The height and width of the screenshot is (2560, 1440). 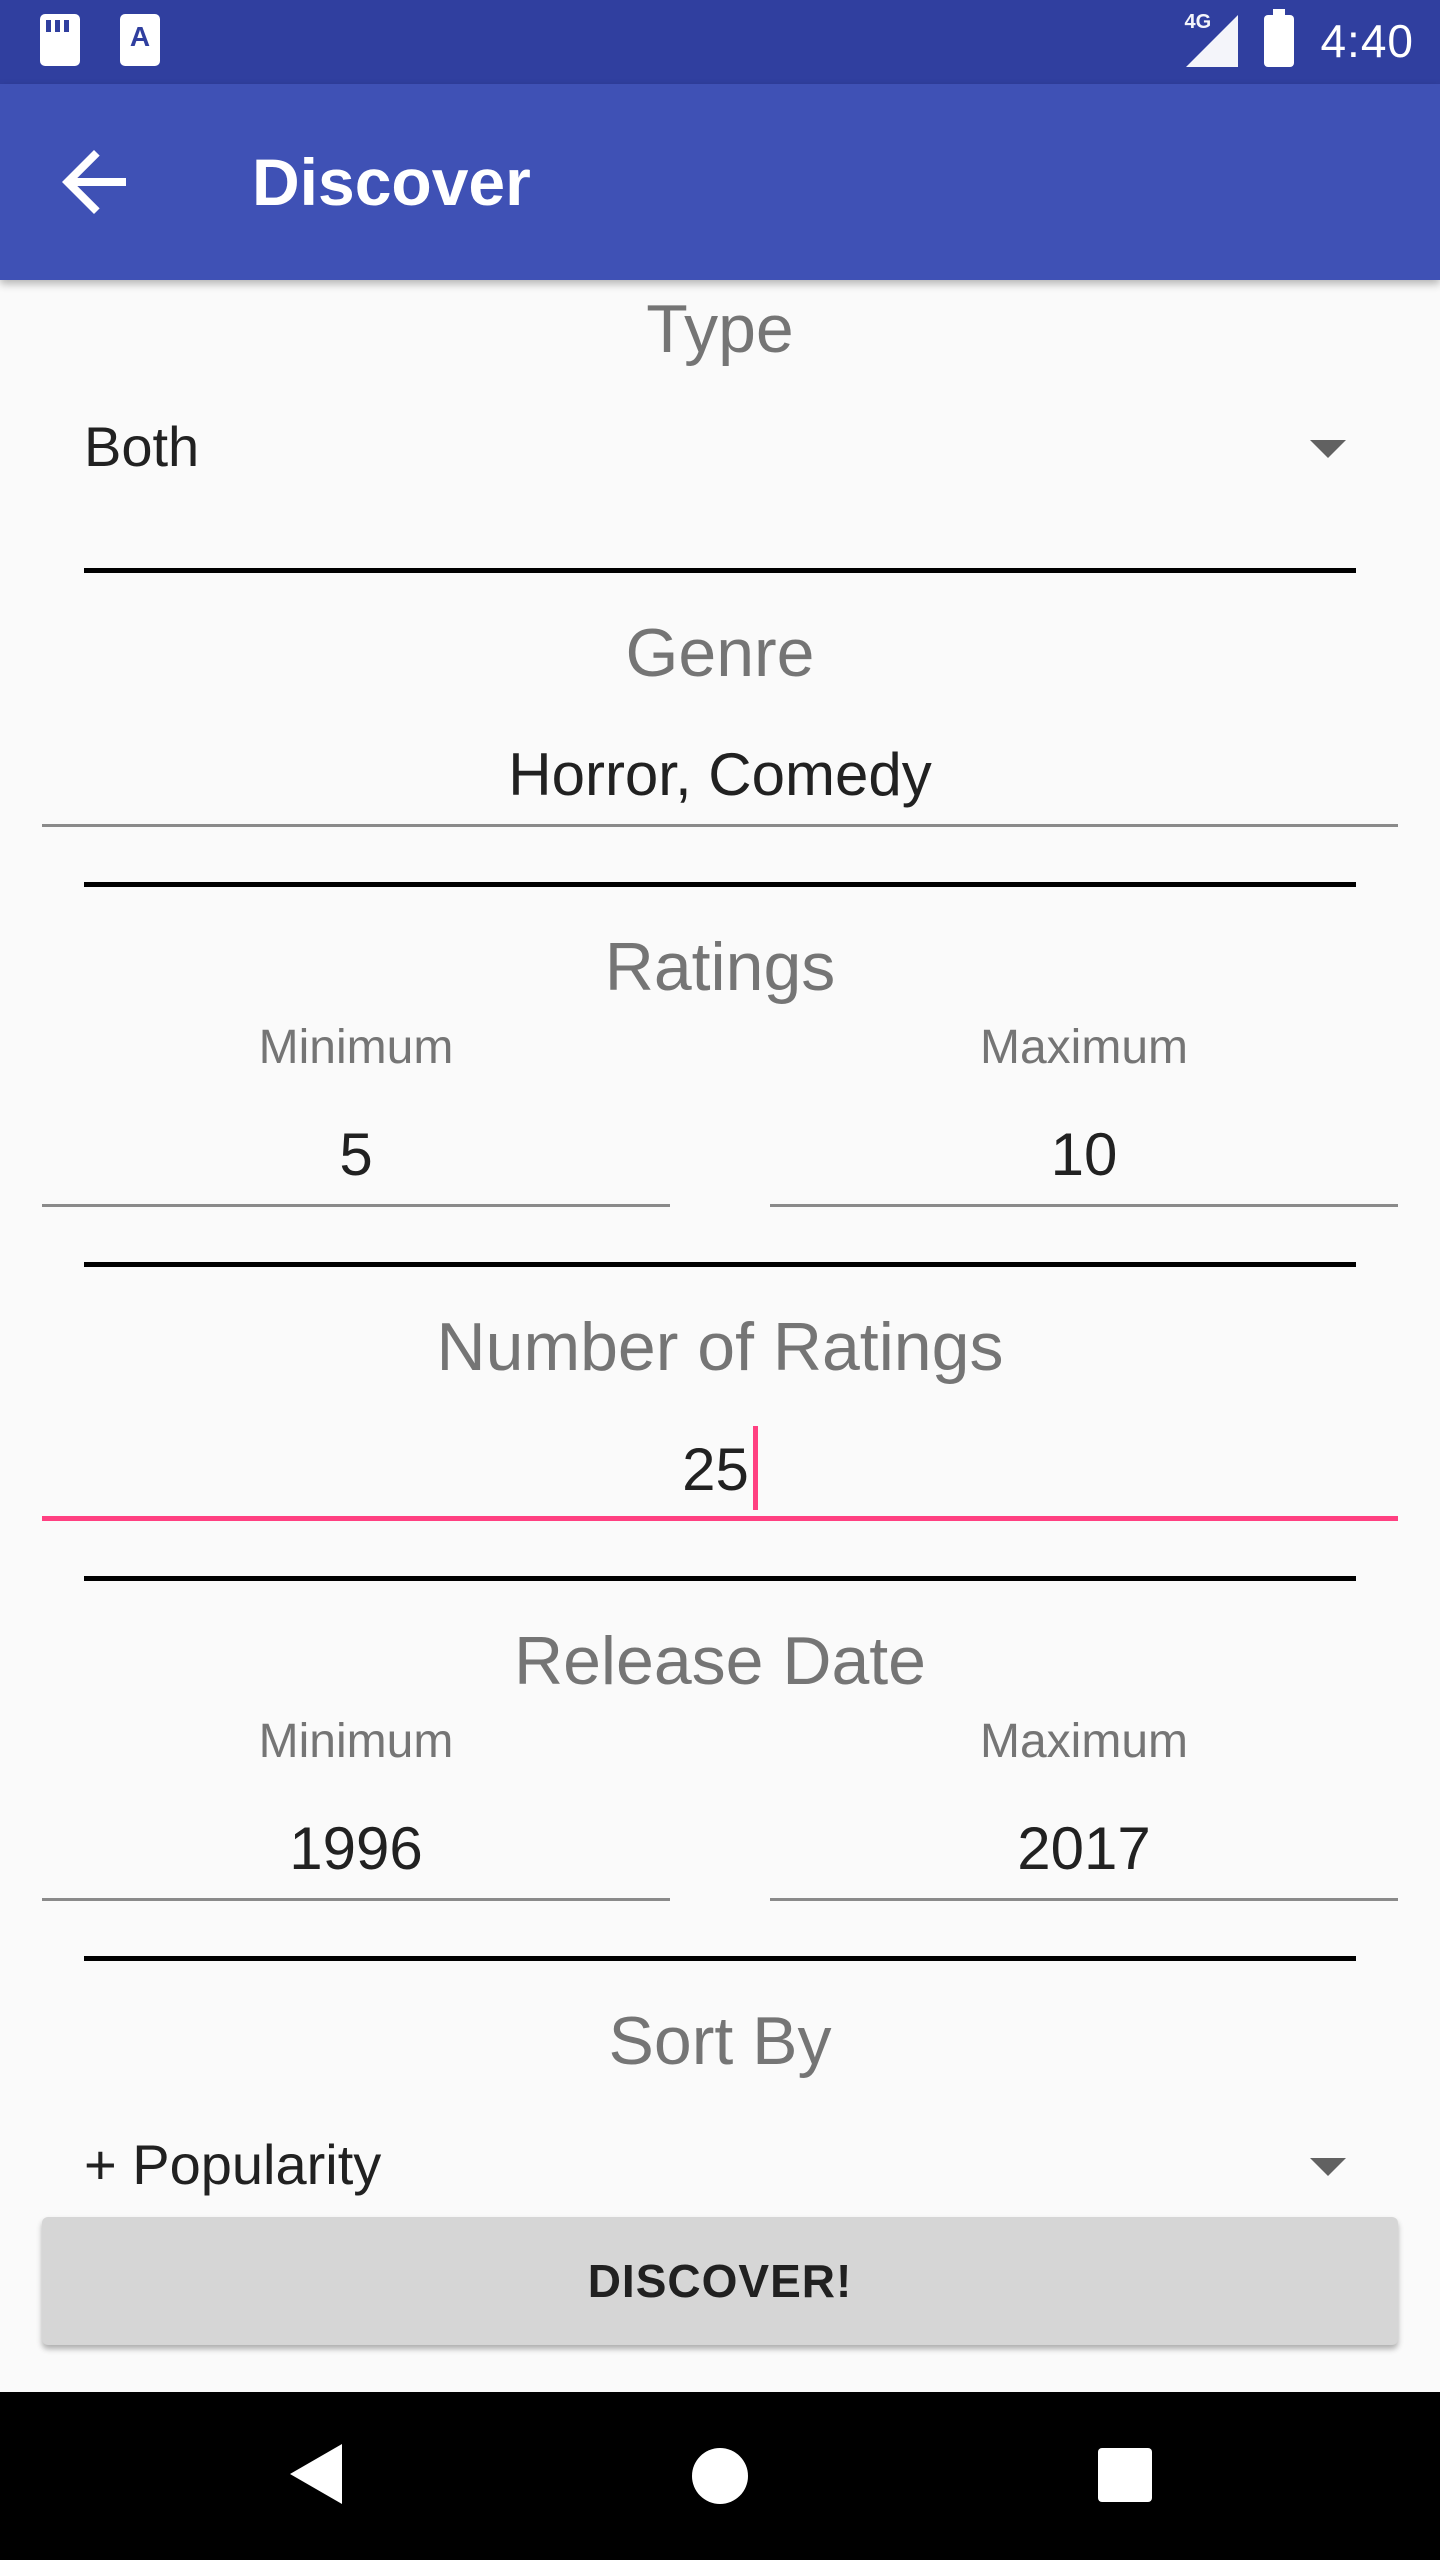 I want to click on navigation-bar, so click(x=720, y=2476).